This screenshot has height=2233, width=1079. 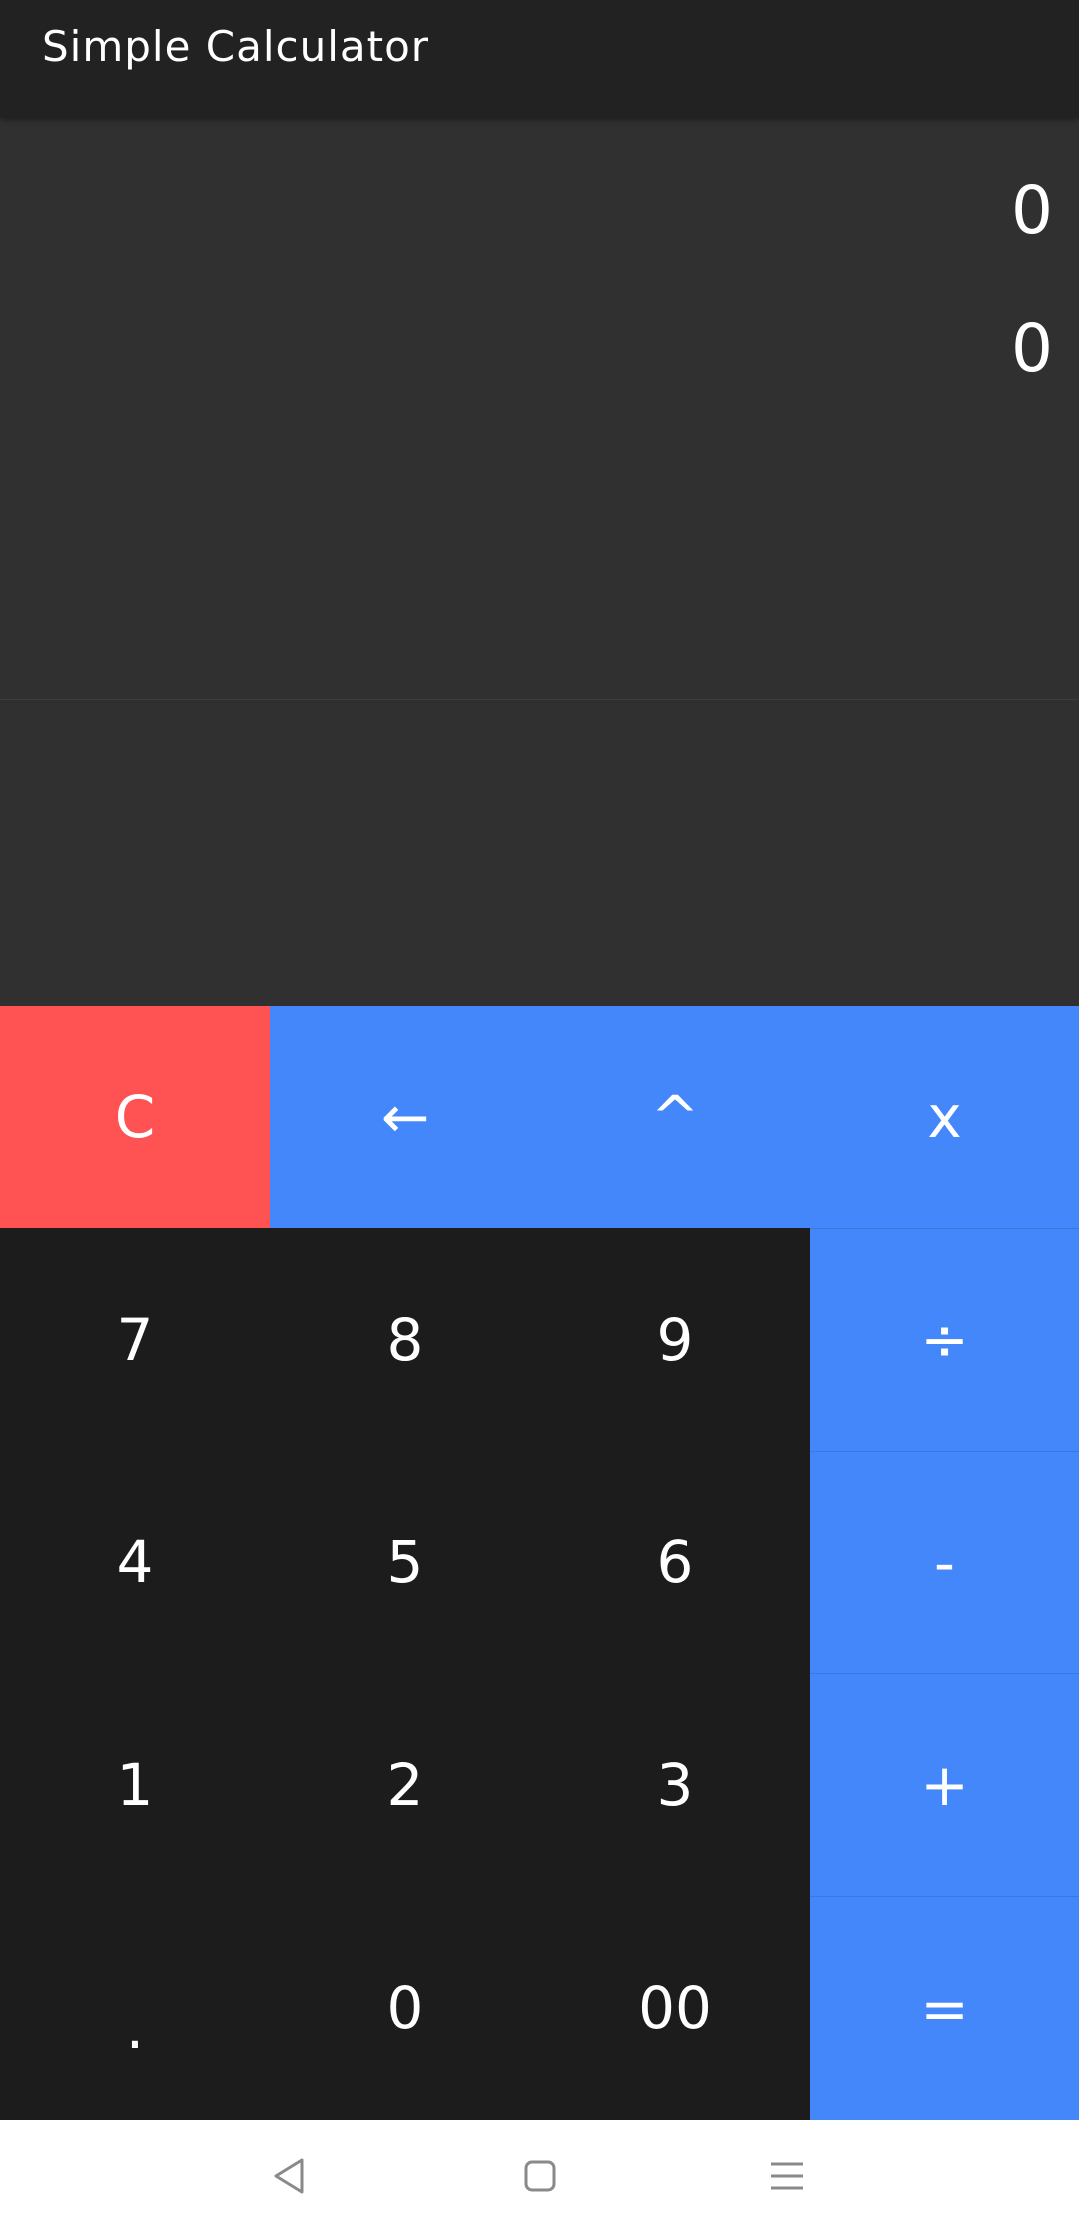 I want to click on back-triangle-icon, so click(x=290, y=2176).